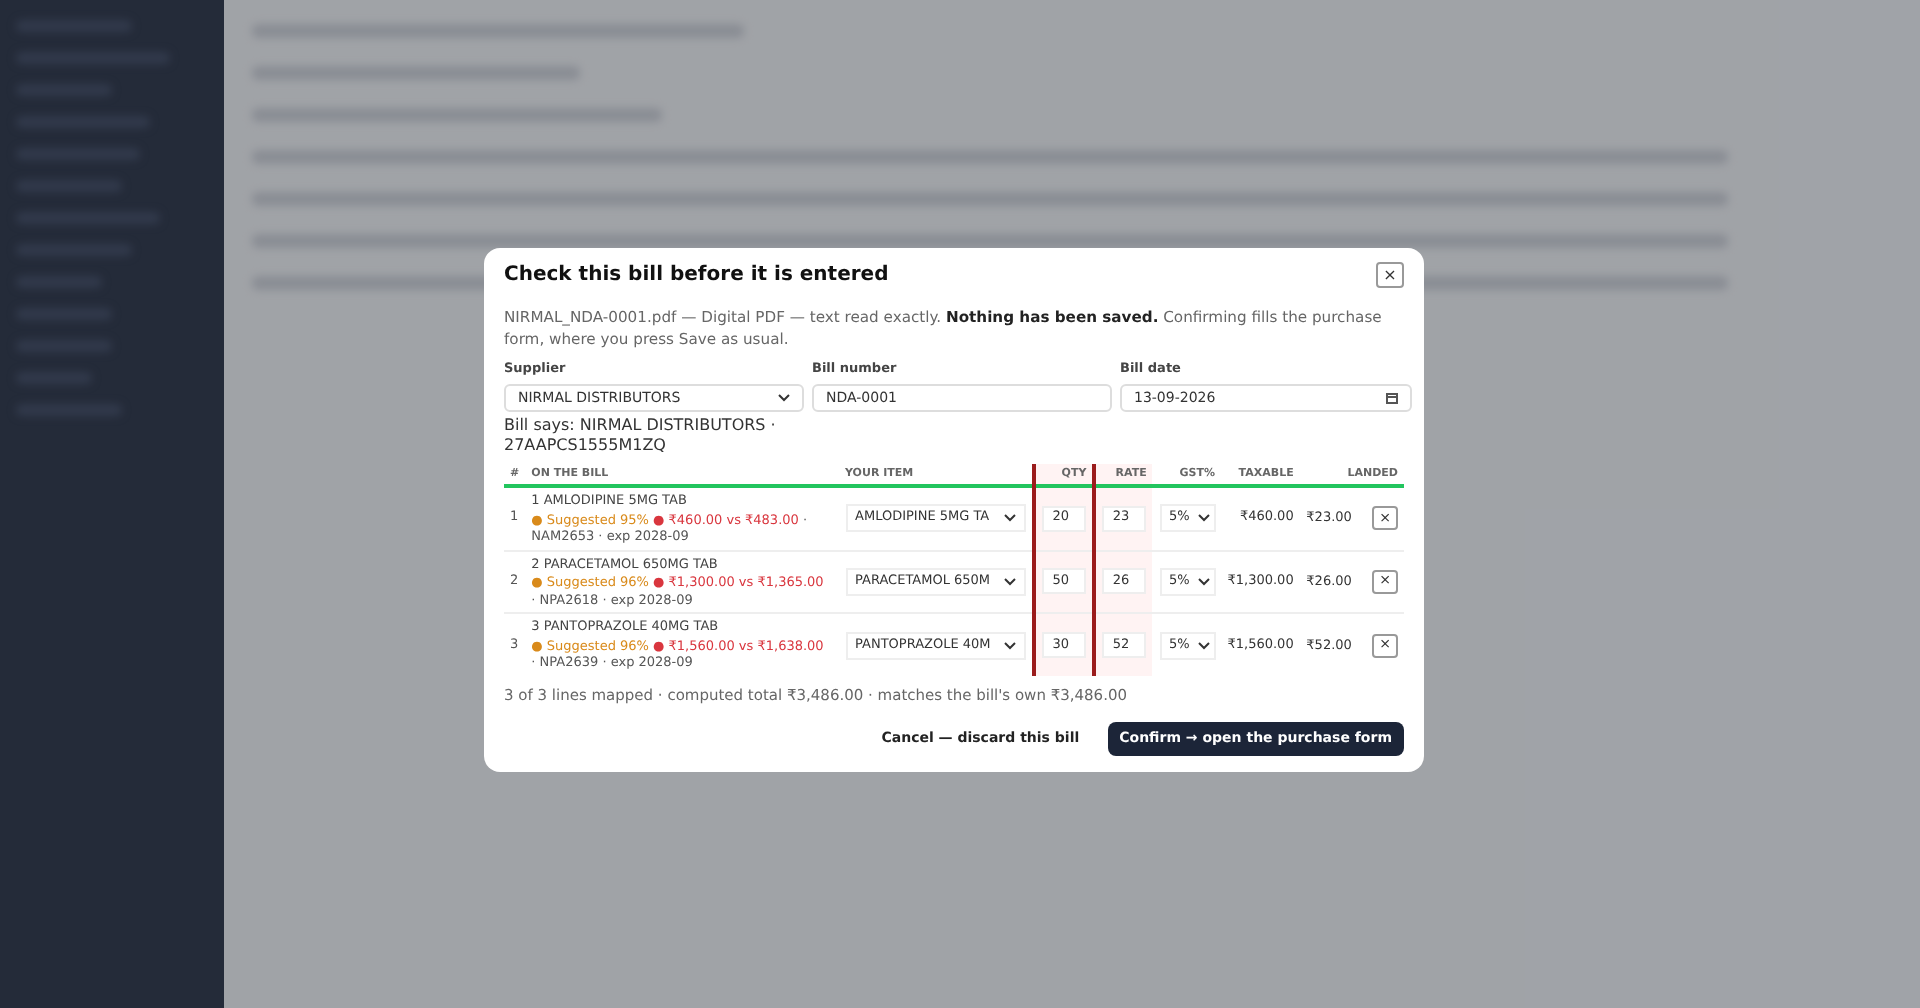 This screenshot has height=1008, width=1920. Describe the element at coordinates (1392, 397) in the screenshot. I see `calendar-icon` at that location.